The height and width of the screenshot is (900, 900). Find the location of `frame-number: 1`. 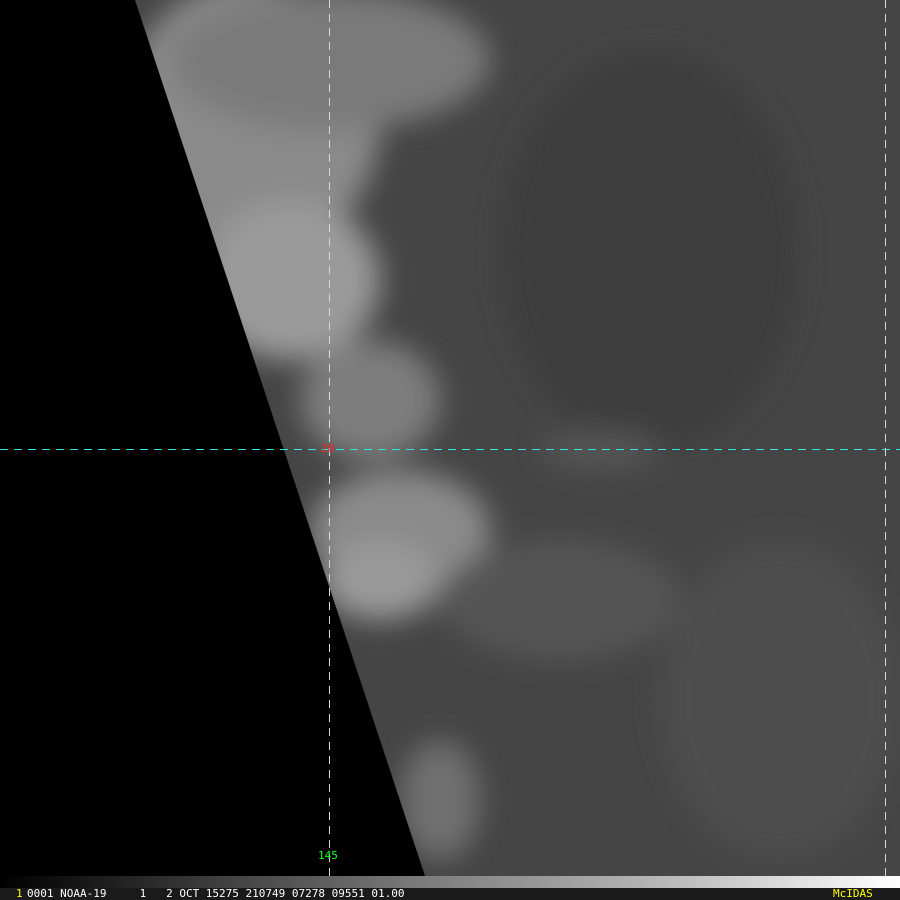

frame-number: 1 is located at coordinates (19, 893).